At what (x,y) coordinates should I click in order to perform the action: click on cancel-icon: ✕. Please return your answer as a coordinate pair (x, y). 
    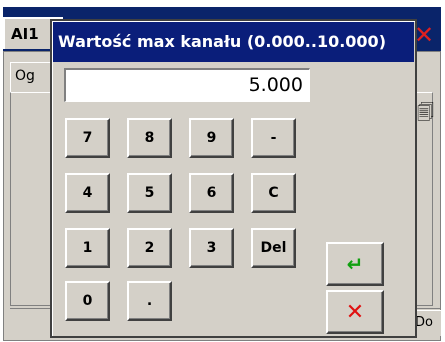
    Looking at the image, I should click on (355, 312).